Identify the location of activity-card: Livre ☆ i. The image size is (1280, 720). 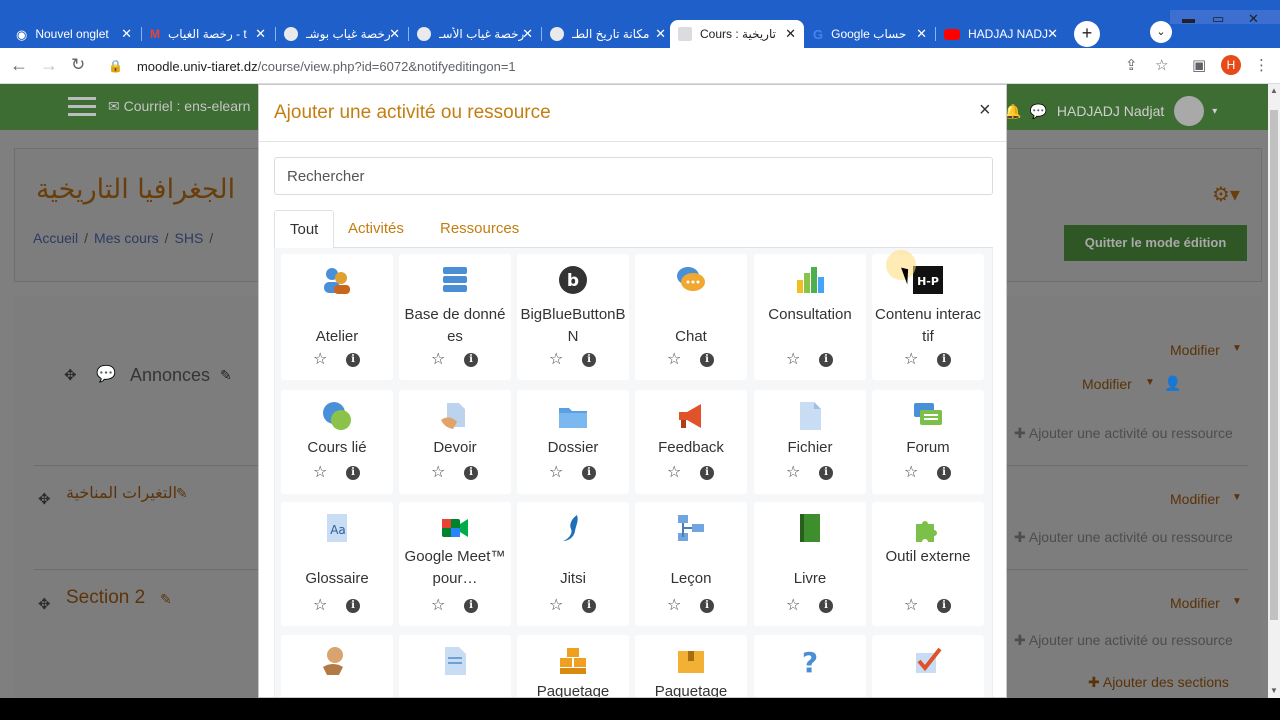
(810, 564).